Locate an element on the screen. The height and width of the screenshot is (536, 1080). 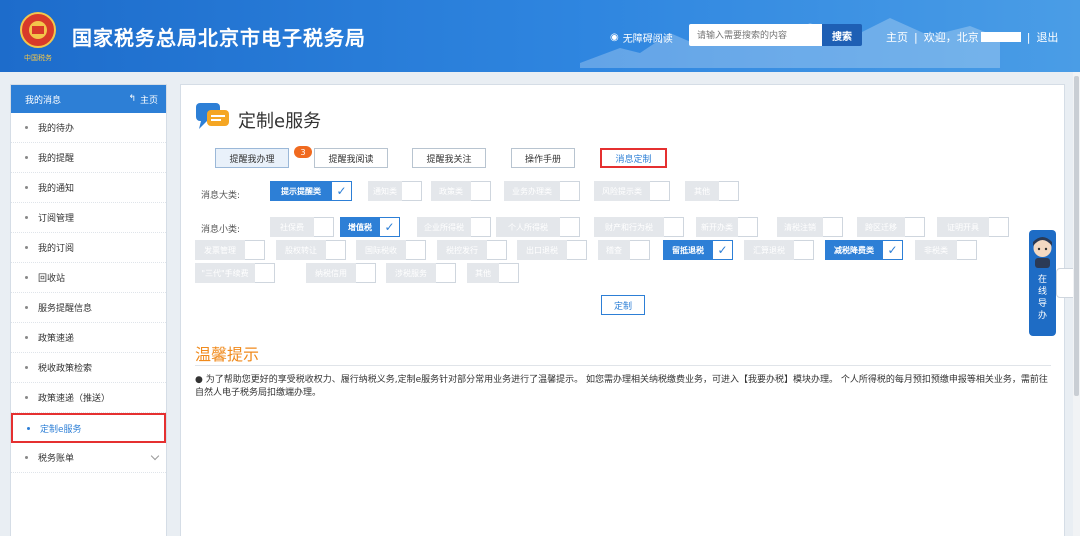
category-chip: 税控发行 is located at coordinates (472, 250).